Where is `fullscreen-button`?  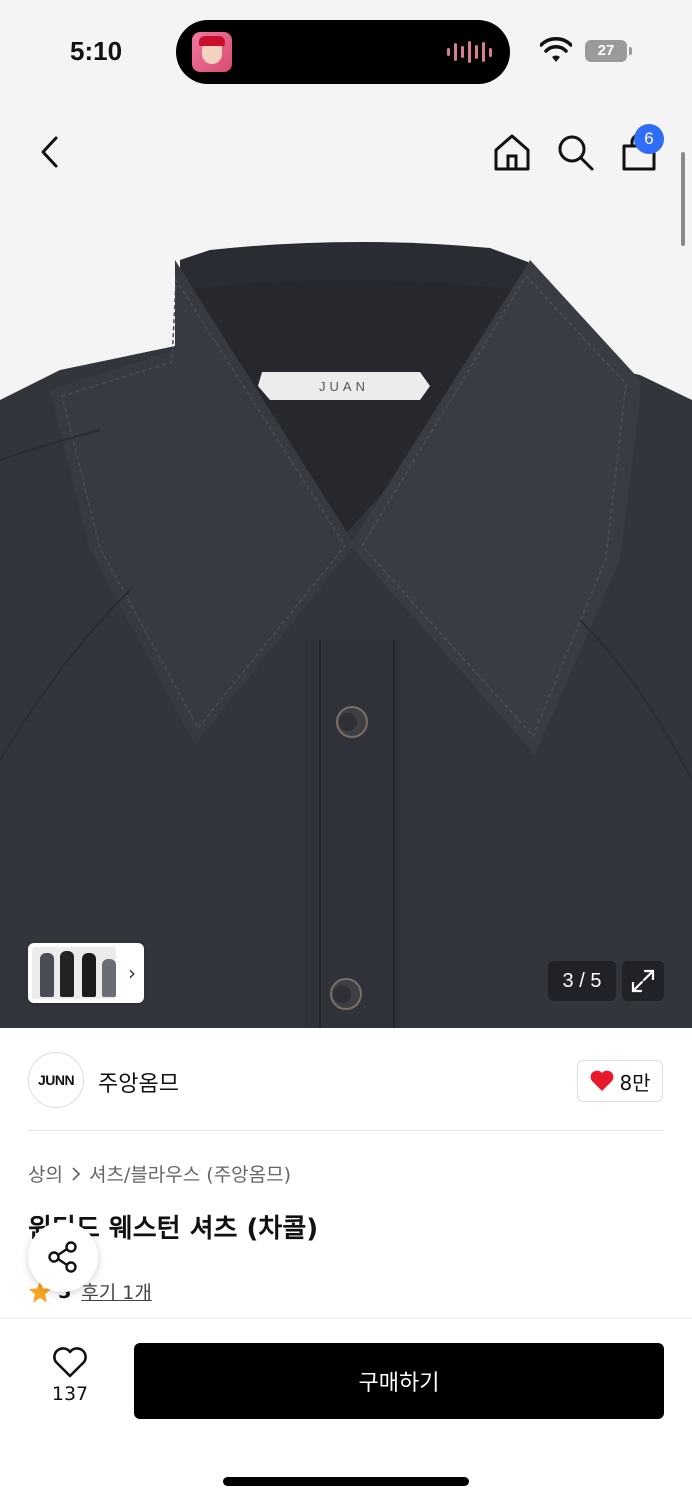 fullscreen-button is located at coordinates (643, 981).